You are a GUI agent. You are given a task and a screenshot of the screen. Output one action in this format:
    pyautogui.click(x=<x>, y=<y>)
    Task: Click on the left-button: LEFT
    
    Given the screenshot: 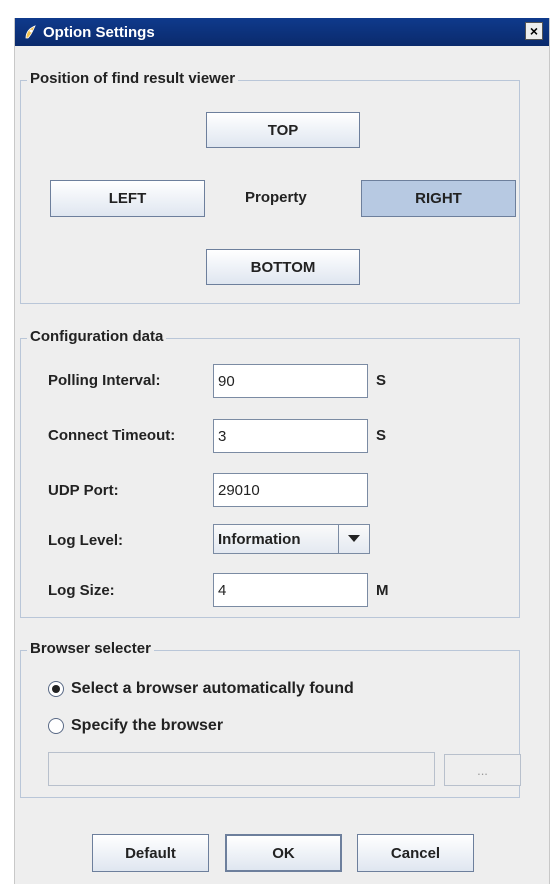 What is the action you would take?
    pyautogui.click(x=127, y=198)
    